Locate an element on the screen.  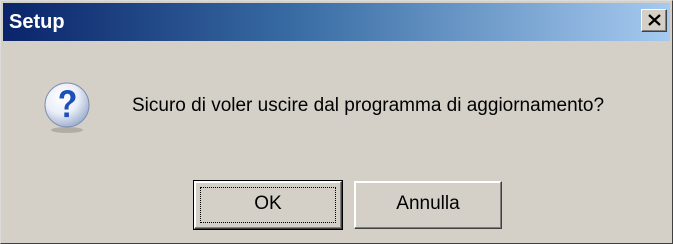
ok-button-label: OK is located at coordinates (268, 203).